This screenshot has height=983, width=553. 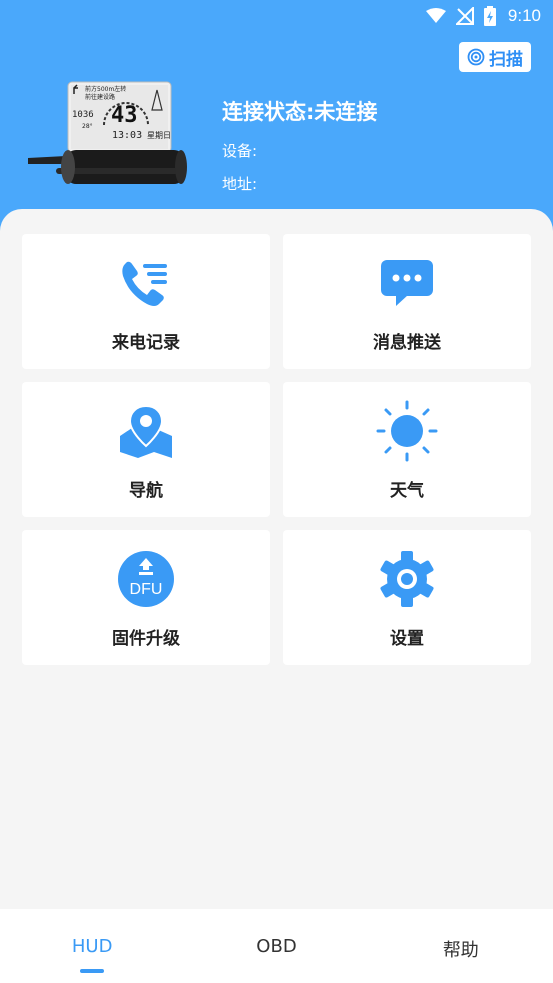 What do you see at coordinates (144, 283) in the screenshot?
I see `phone-list-icon` at bounding box center [144, 283].